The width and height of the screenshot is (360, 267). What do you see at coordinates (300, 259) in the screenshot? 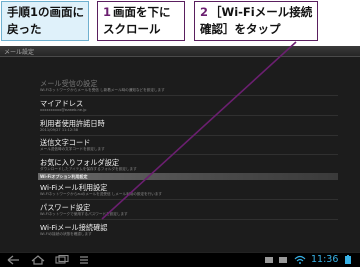
I see `wifi-icon` at bounding box center [300, 259].